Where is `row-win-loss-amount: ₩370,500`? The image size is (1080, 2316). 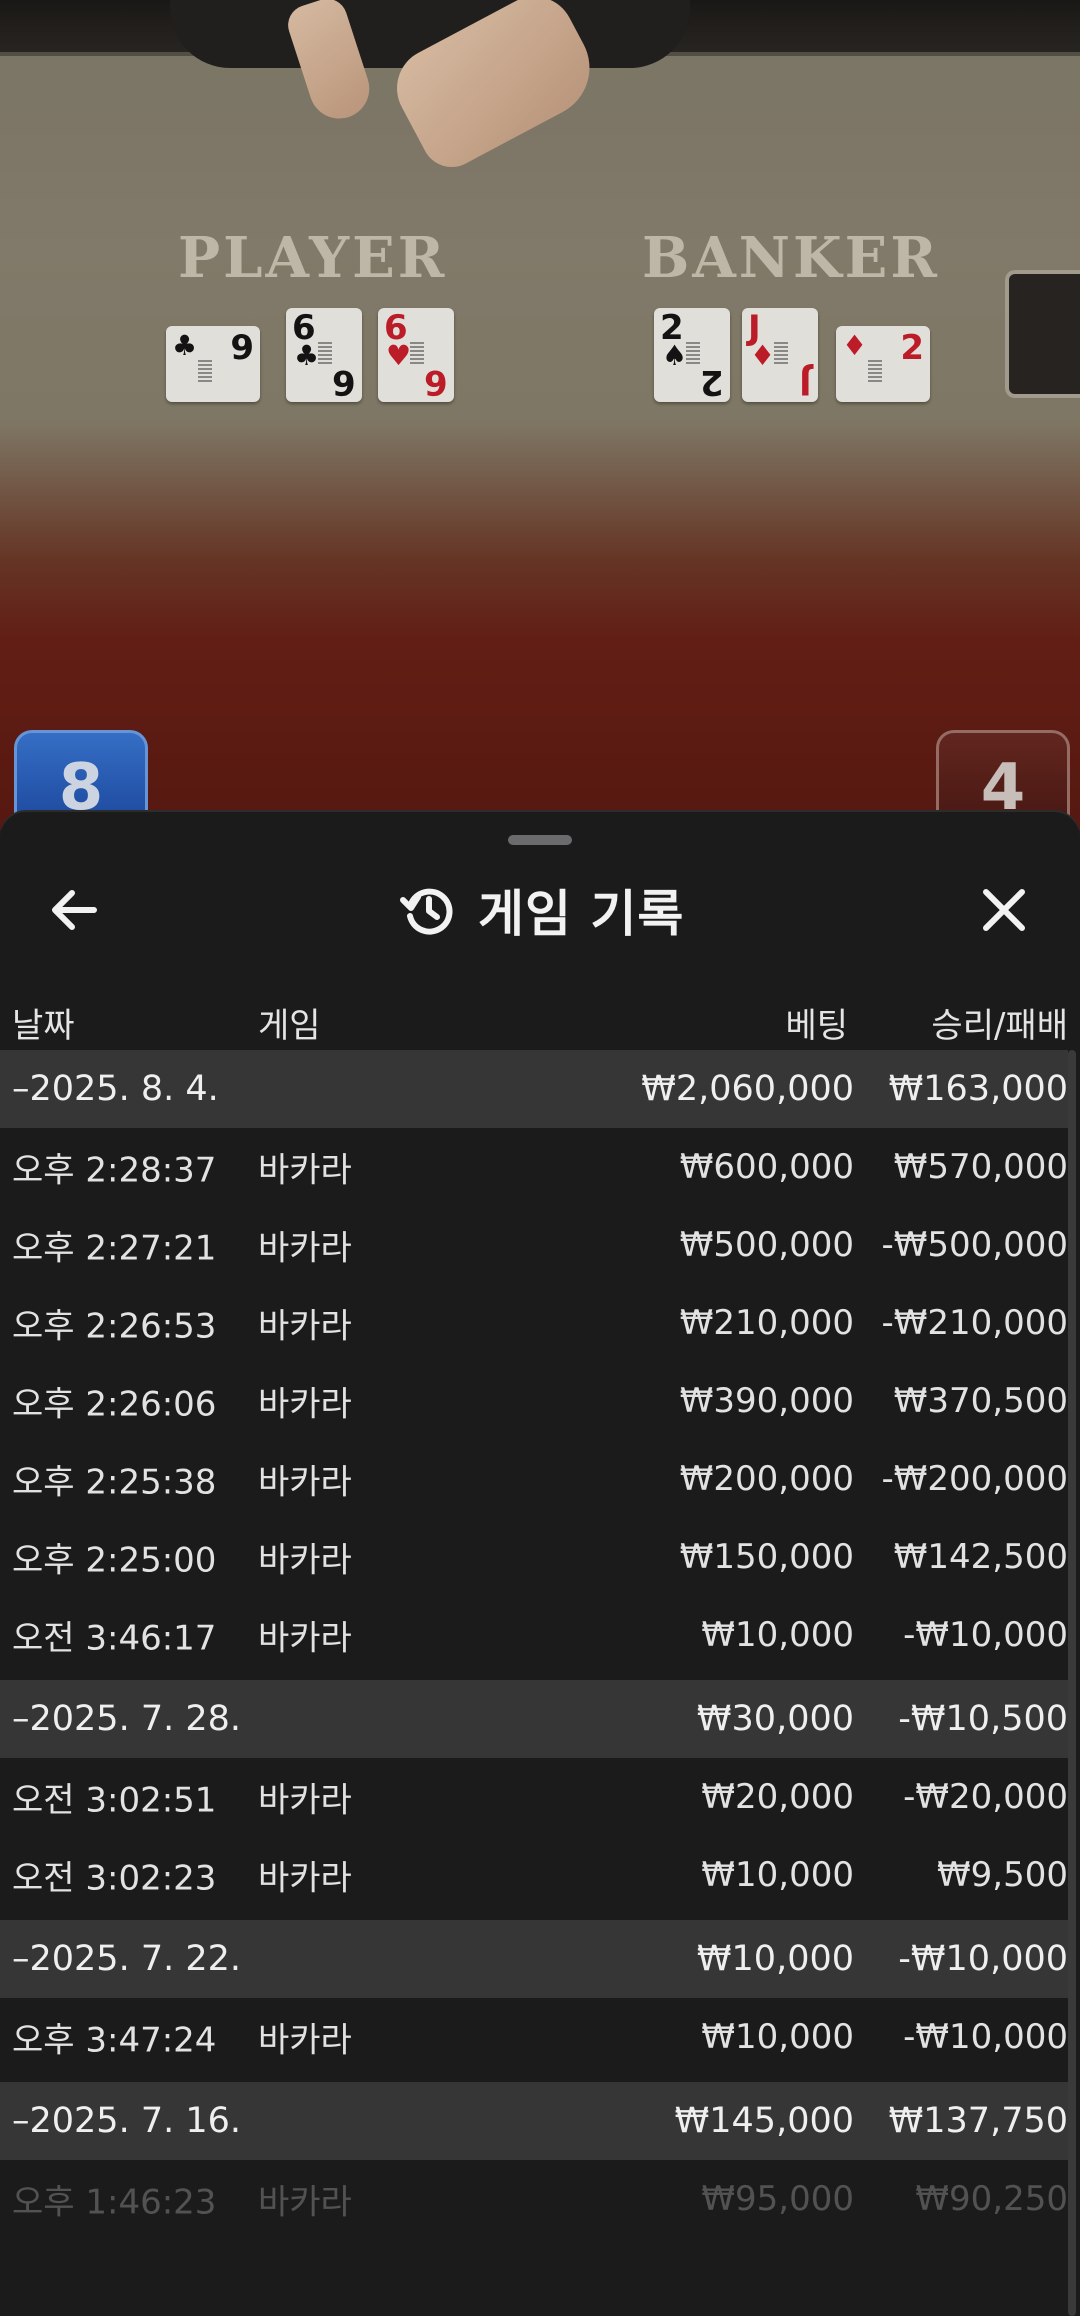
row-win-loss-amount: ₩370,500 is located at coordinates (980, 1401).